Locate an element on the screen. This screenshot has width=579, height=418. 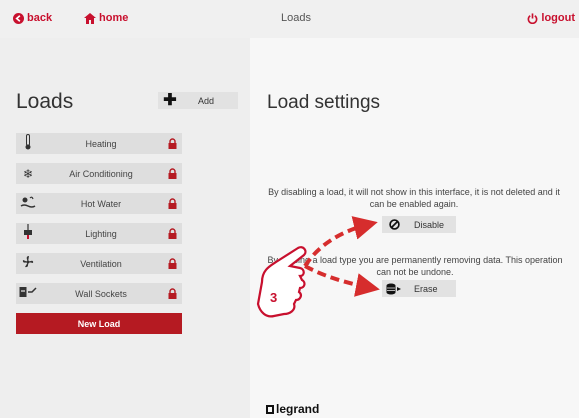
power-icon is located at coordinates (533, 18).